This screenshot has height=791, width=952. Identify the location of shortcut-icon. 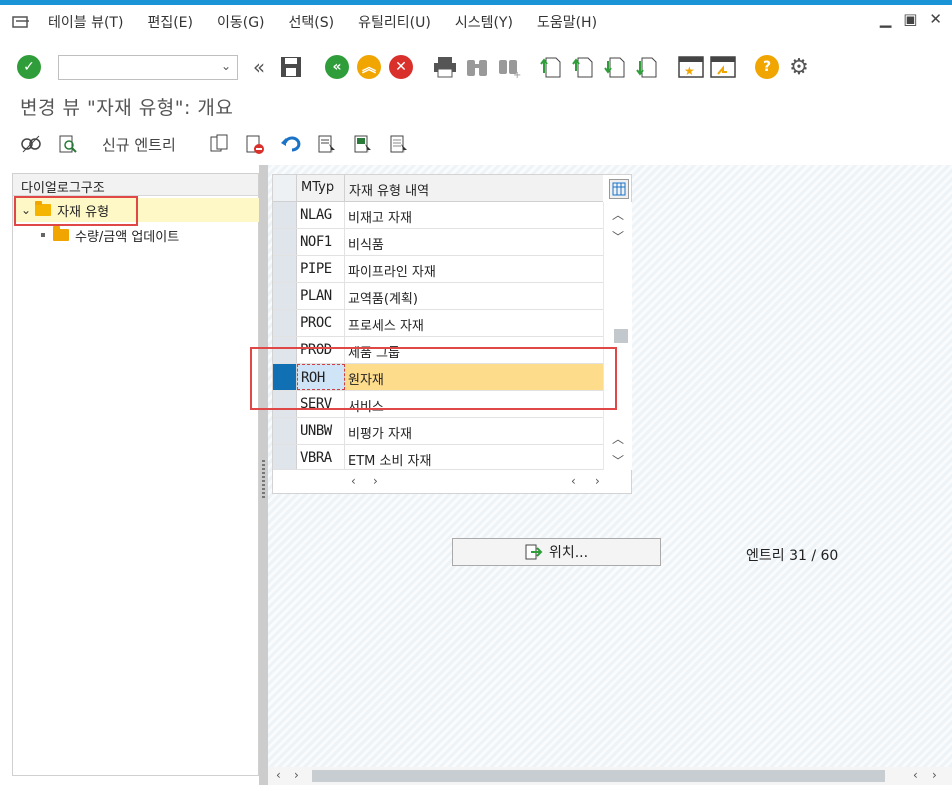
(723, 67).